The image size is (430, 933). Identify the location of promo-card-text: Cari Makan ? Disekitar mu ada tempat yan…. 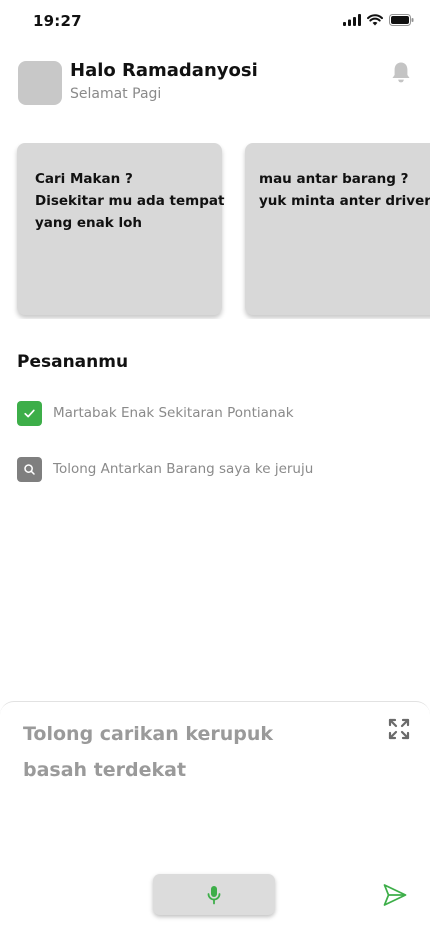
(130, 201).